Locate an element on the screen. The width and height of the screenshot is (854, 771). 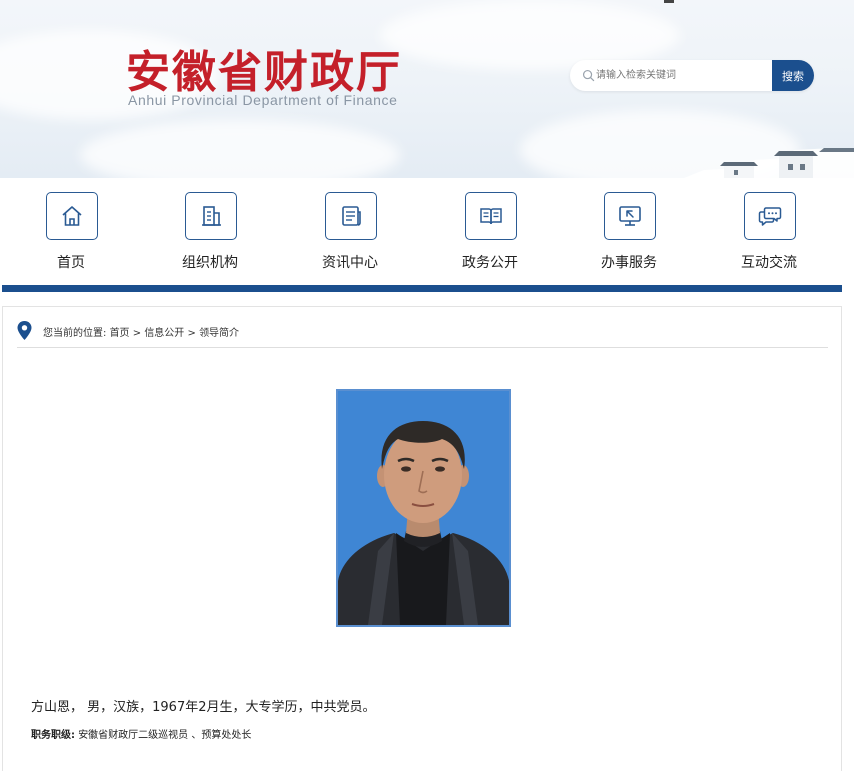
breadcrumb-text: 您当前的位置: 首页 > 信息公开 > 领导简介 is located at coordinates (141, 331).